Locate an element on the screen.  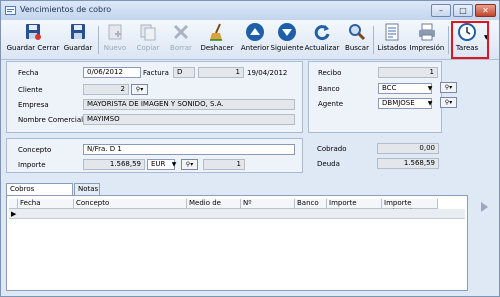
agente-picker-button: ⚲▾ is located at coordinates (448, 102).